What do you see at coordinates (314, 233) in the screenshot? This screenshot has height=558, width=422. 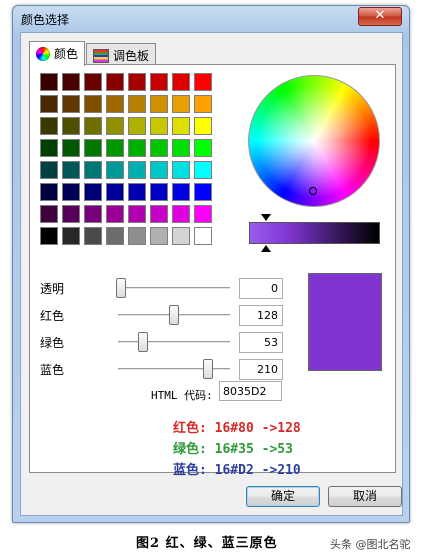 I see `brightness-slider` at bounding box center [314, 233].